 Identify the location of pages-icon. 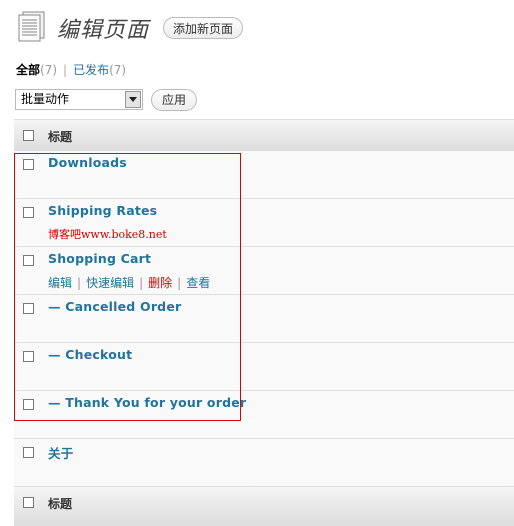
(31, 26).